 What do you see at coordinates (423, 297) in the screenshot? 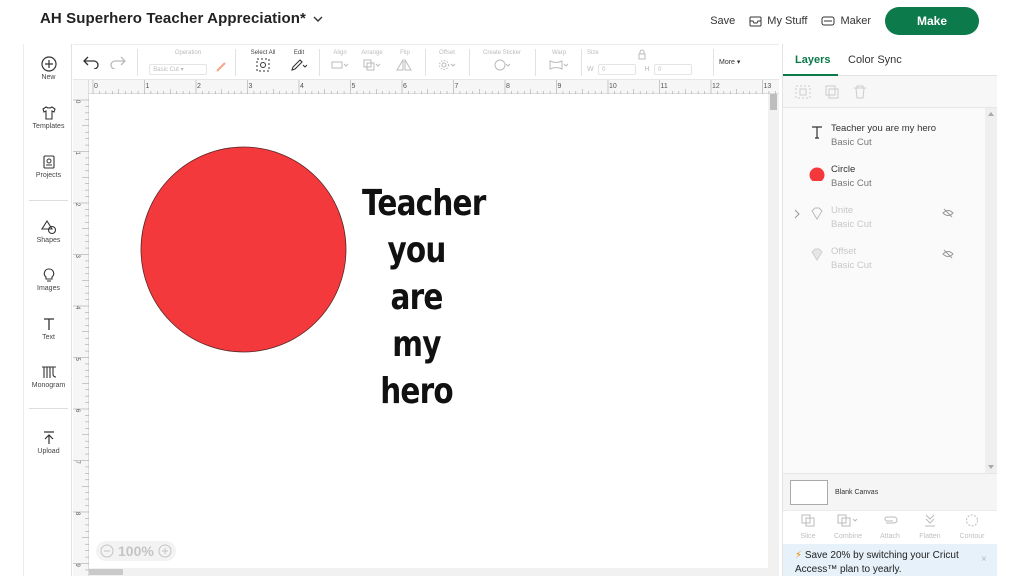
I see `artwork-text: Teacher you are my hero` at bounding box center [423, 297].